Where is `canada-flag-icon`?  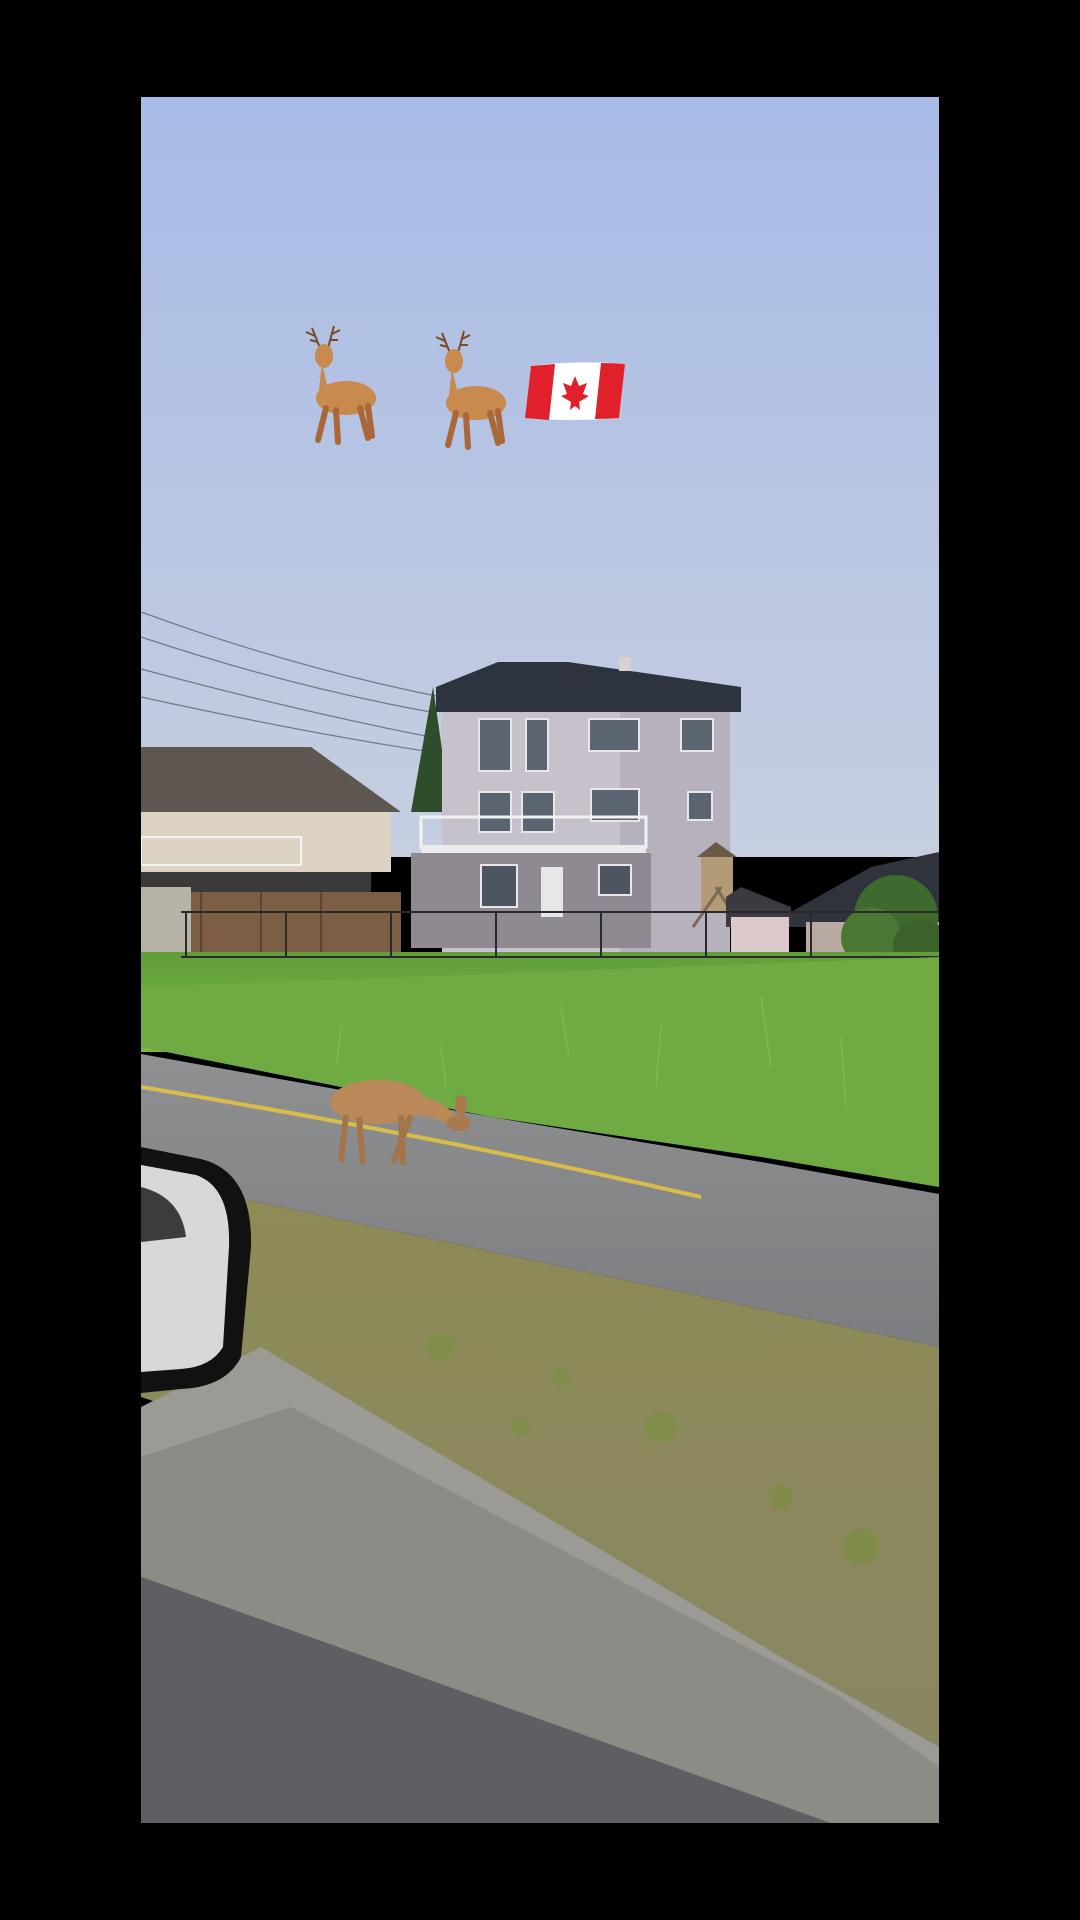
canada-flag-icon is located at coordinates (577, 393).